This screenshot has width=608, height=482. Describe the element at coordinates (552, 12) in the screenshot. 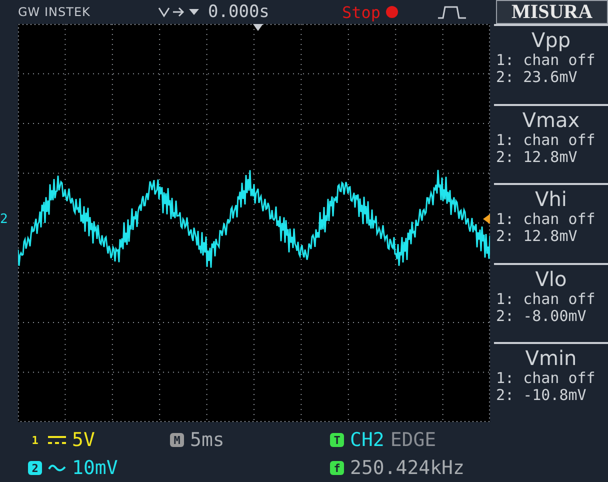

I see `mode-label: MISURA` at that location.